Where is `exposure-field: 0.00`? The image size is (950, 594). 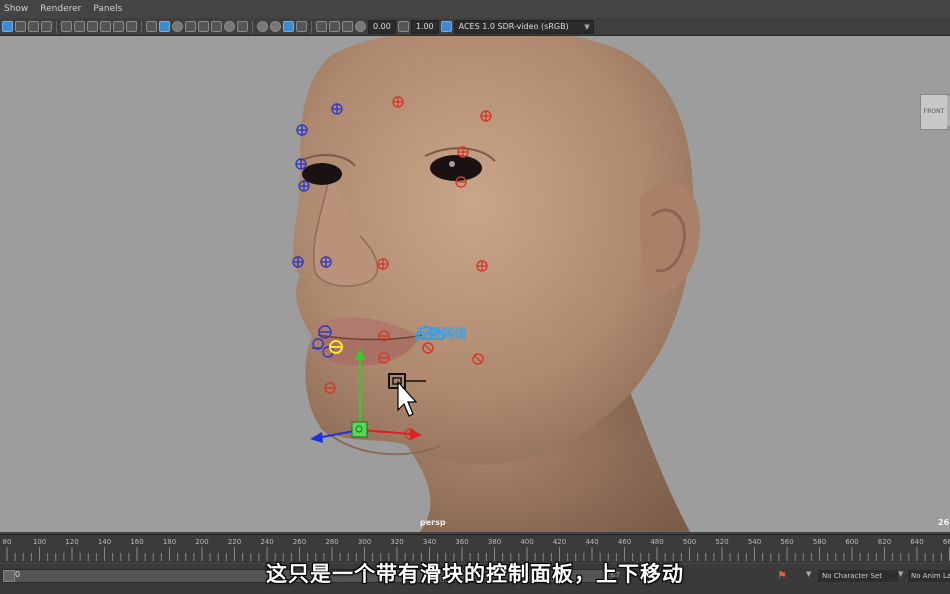
exposure-field: 0.00 is located at coordinates (382, 26).